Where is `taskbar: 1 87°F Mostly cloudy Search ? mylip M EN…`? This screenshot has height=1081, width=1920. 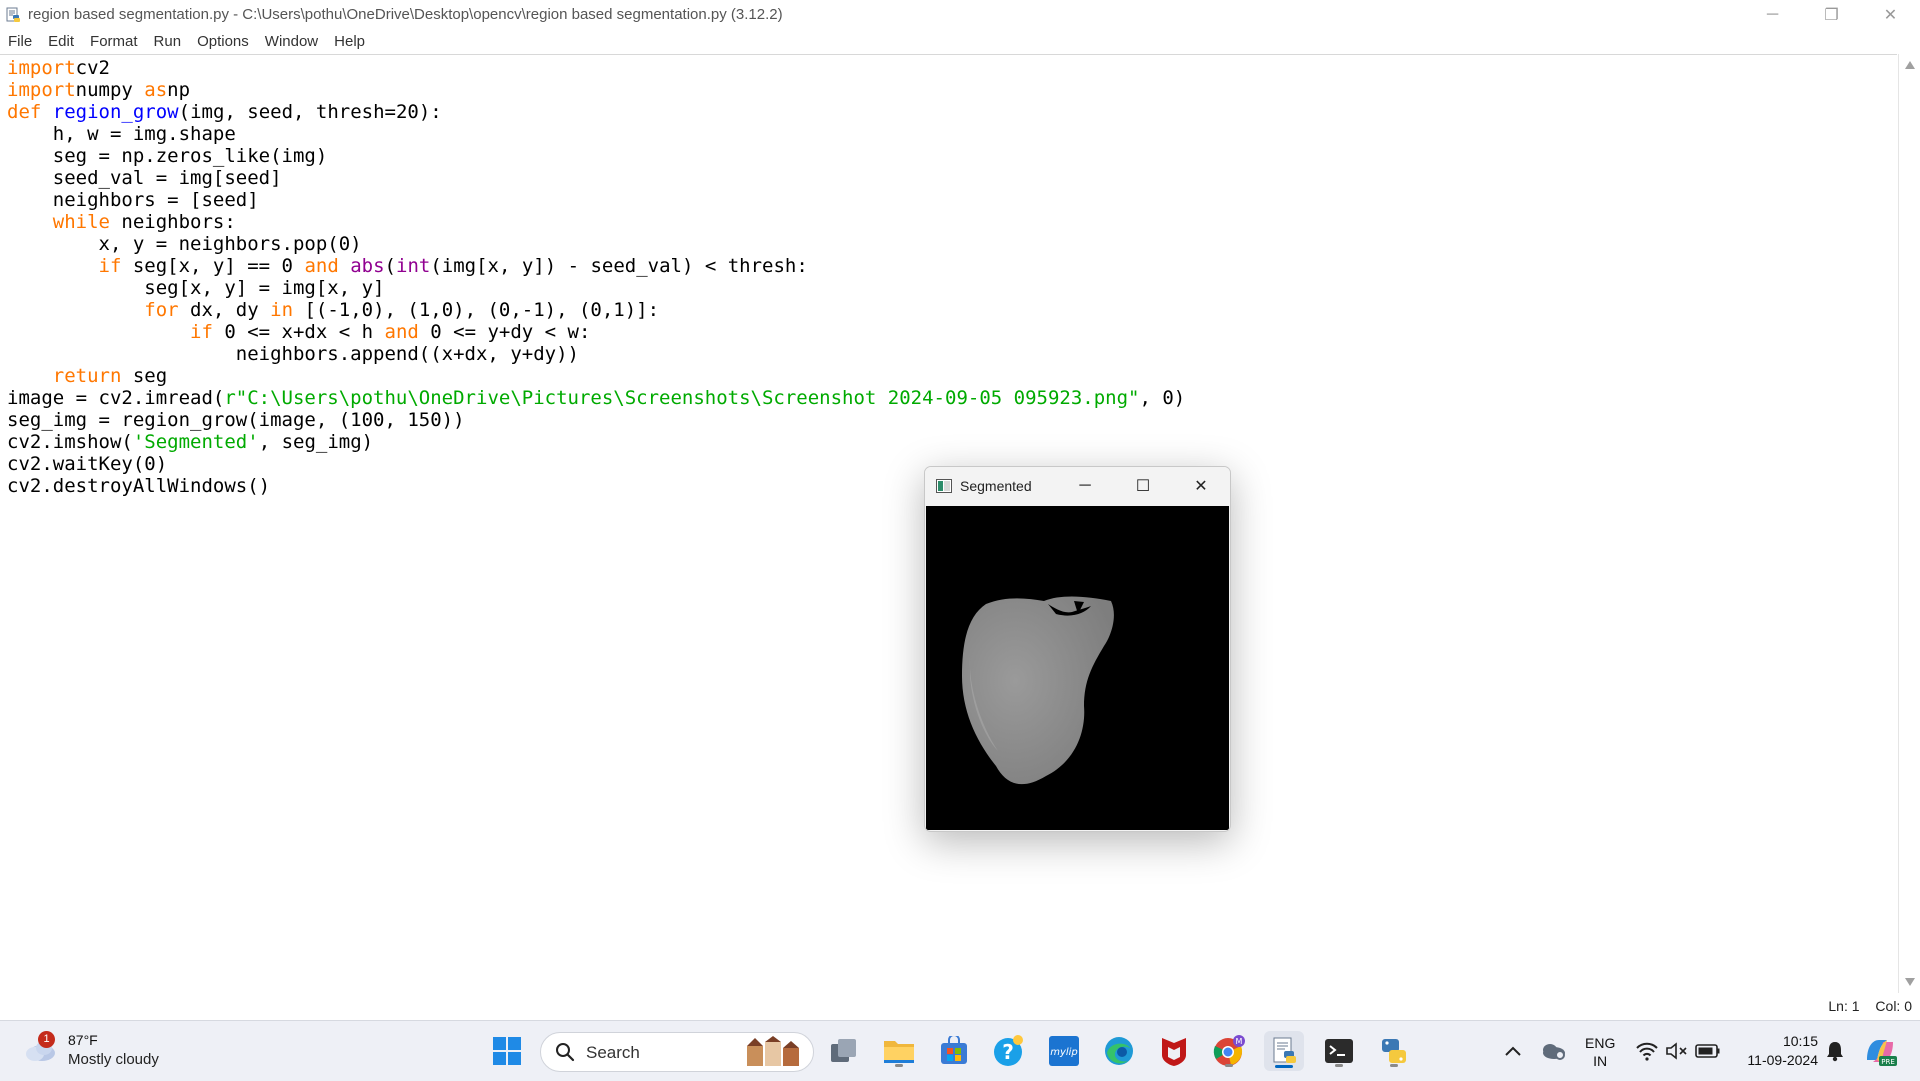 taskbar: 1 87°F Mostly cloudy Search ? mylip M EN… is located at coordinates (960, 1050).